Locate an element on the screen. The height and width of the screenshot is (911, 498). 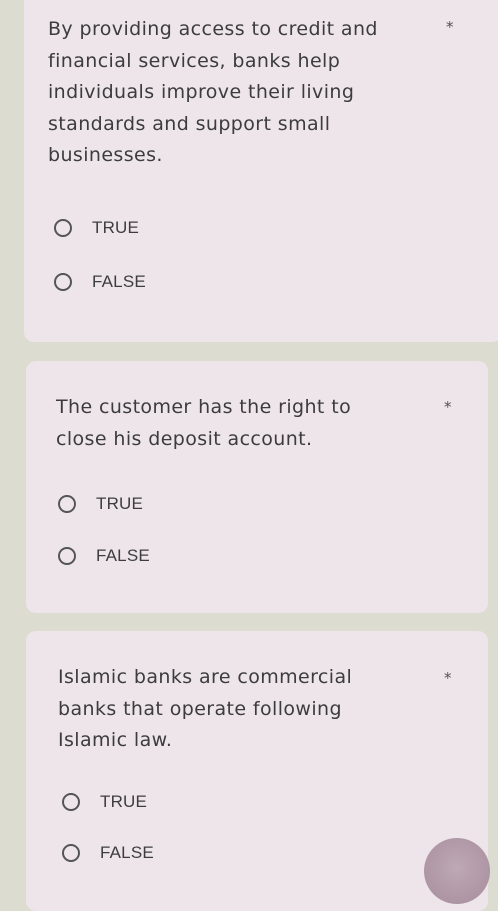
floating-touch-indicator is located at coordinates (457, 871).